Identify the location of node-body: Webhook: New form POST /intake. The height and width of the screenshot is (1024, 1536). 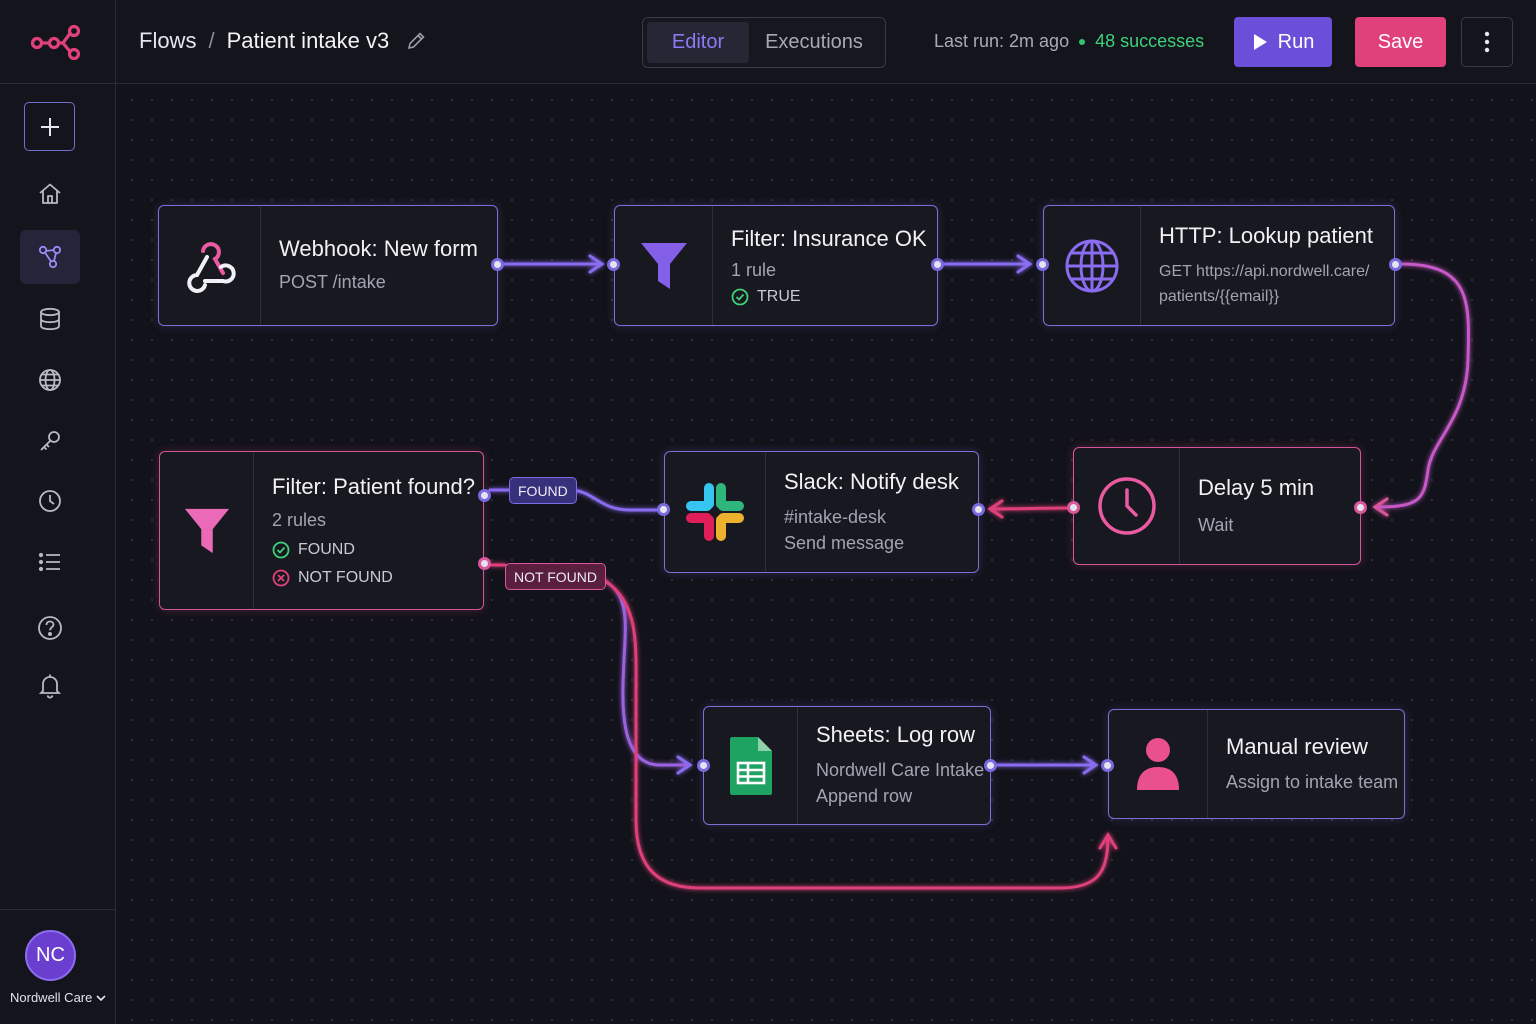
(369, 265).